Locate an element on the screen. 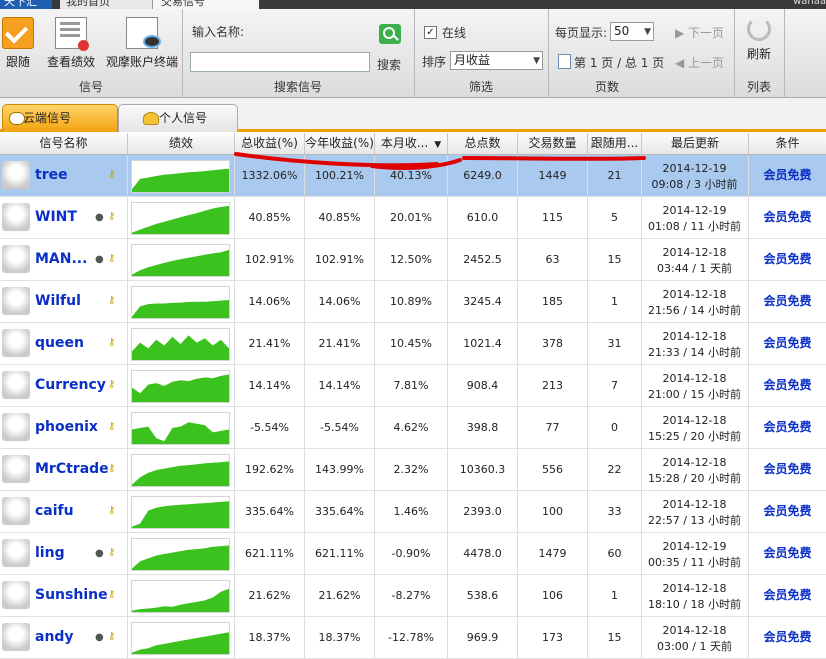 The width and height of the screenshot is (826, 659). signal-name-cell: Wilful ⚷ is located at coordinates (64, 301).